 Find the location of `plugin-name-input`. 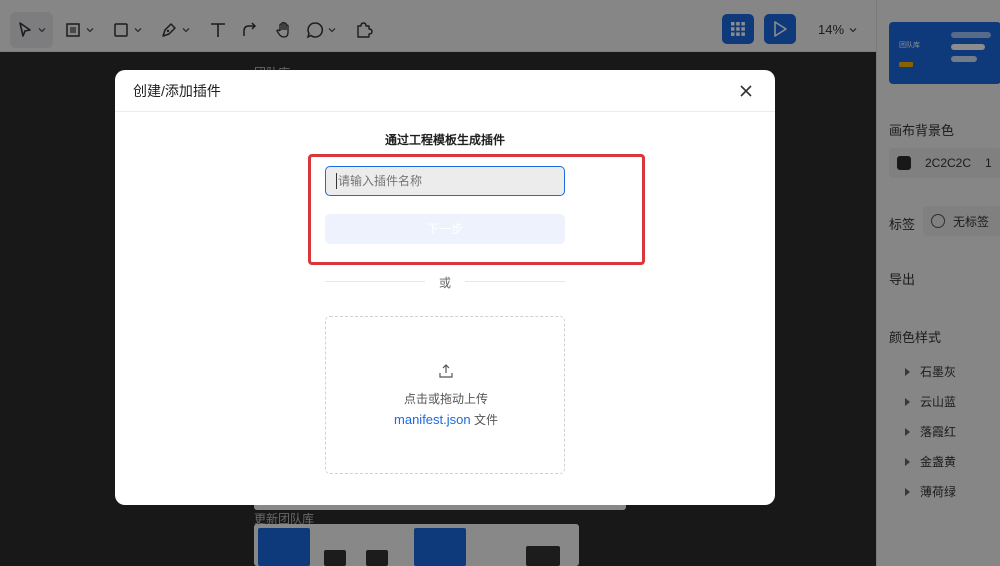

plugin-name-input is located at coordinates (445, 181).